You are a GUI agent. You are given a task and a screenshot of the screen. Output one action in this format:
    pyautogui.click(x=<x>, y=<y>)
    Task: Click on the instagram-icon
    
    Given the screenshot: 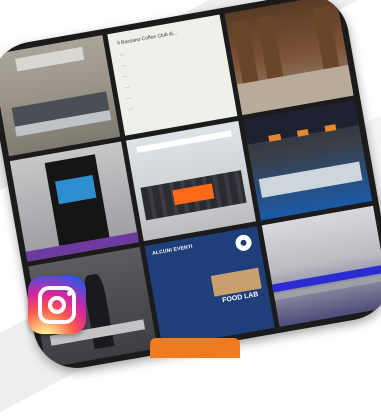 What is the action you would take?
    pyautogui.click(x=57, y=305)
    